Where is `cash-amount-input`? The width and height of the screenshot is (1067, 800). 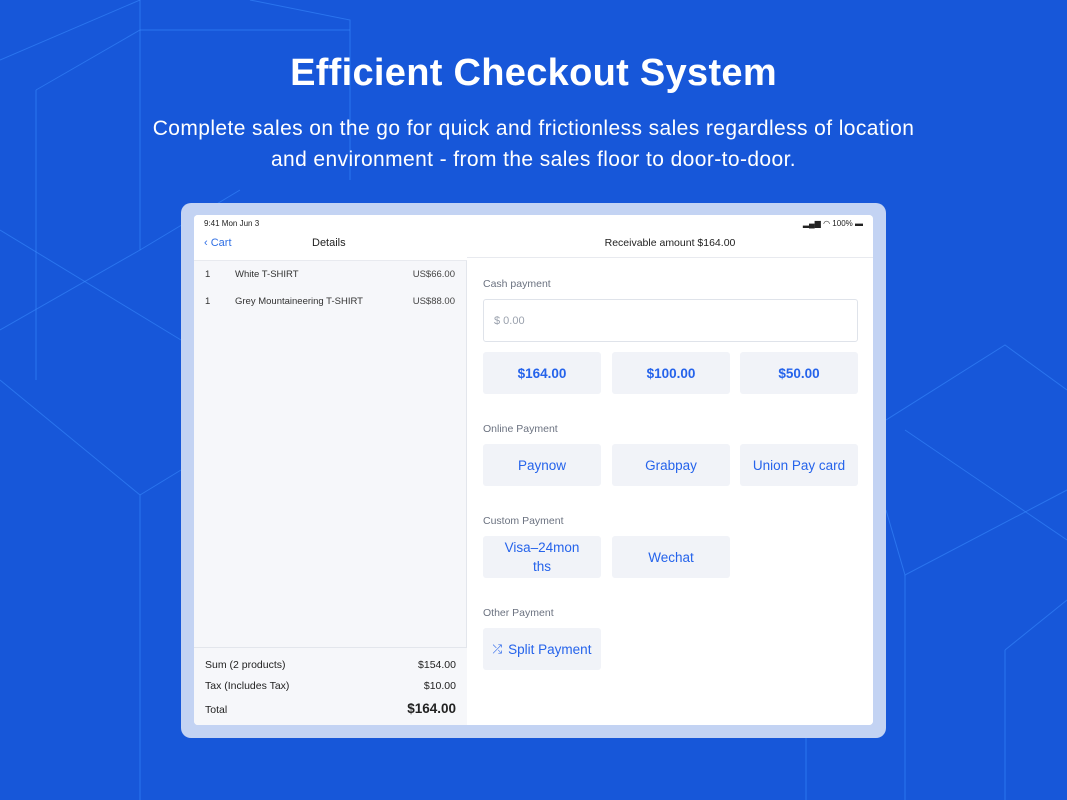 cash-amount-input is located at coordinates (670, 320).